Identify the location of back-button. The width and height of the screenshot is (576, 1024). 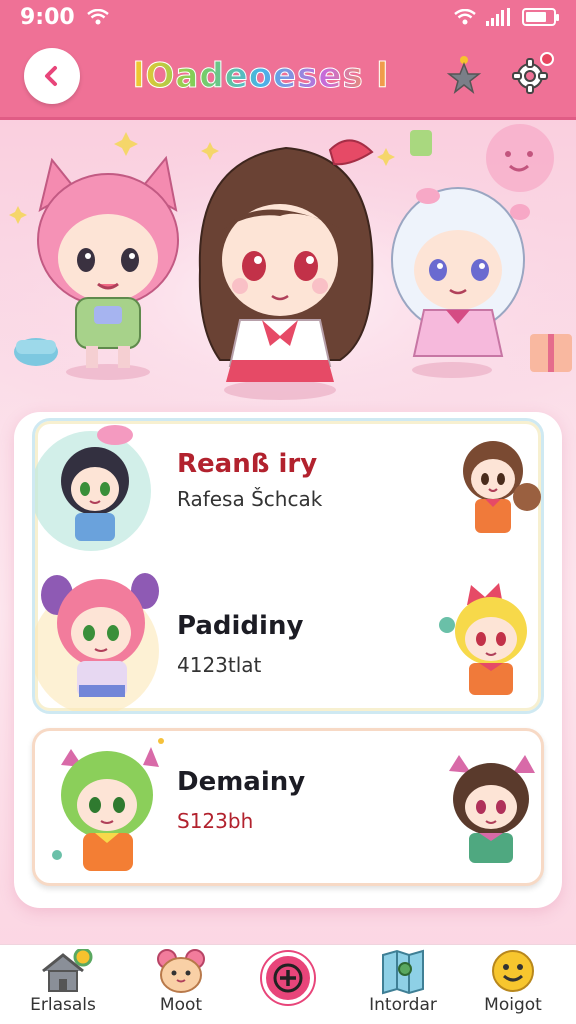
(52, 75).